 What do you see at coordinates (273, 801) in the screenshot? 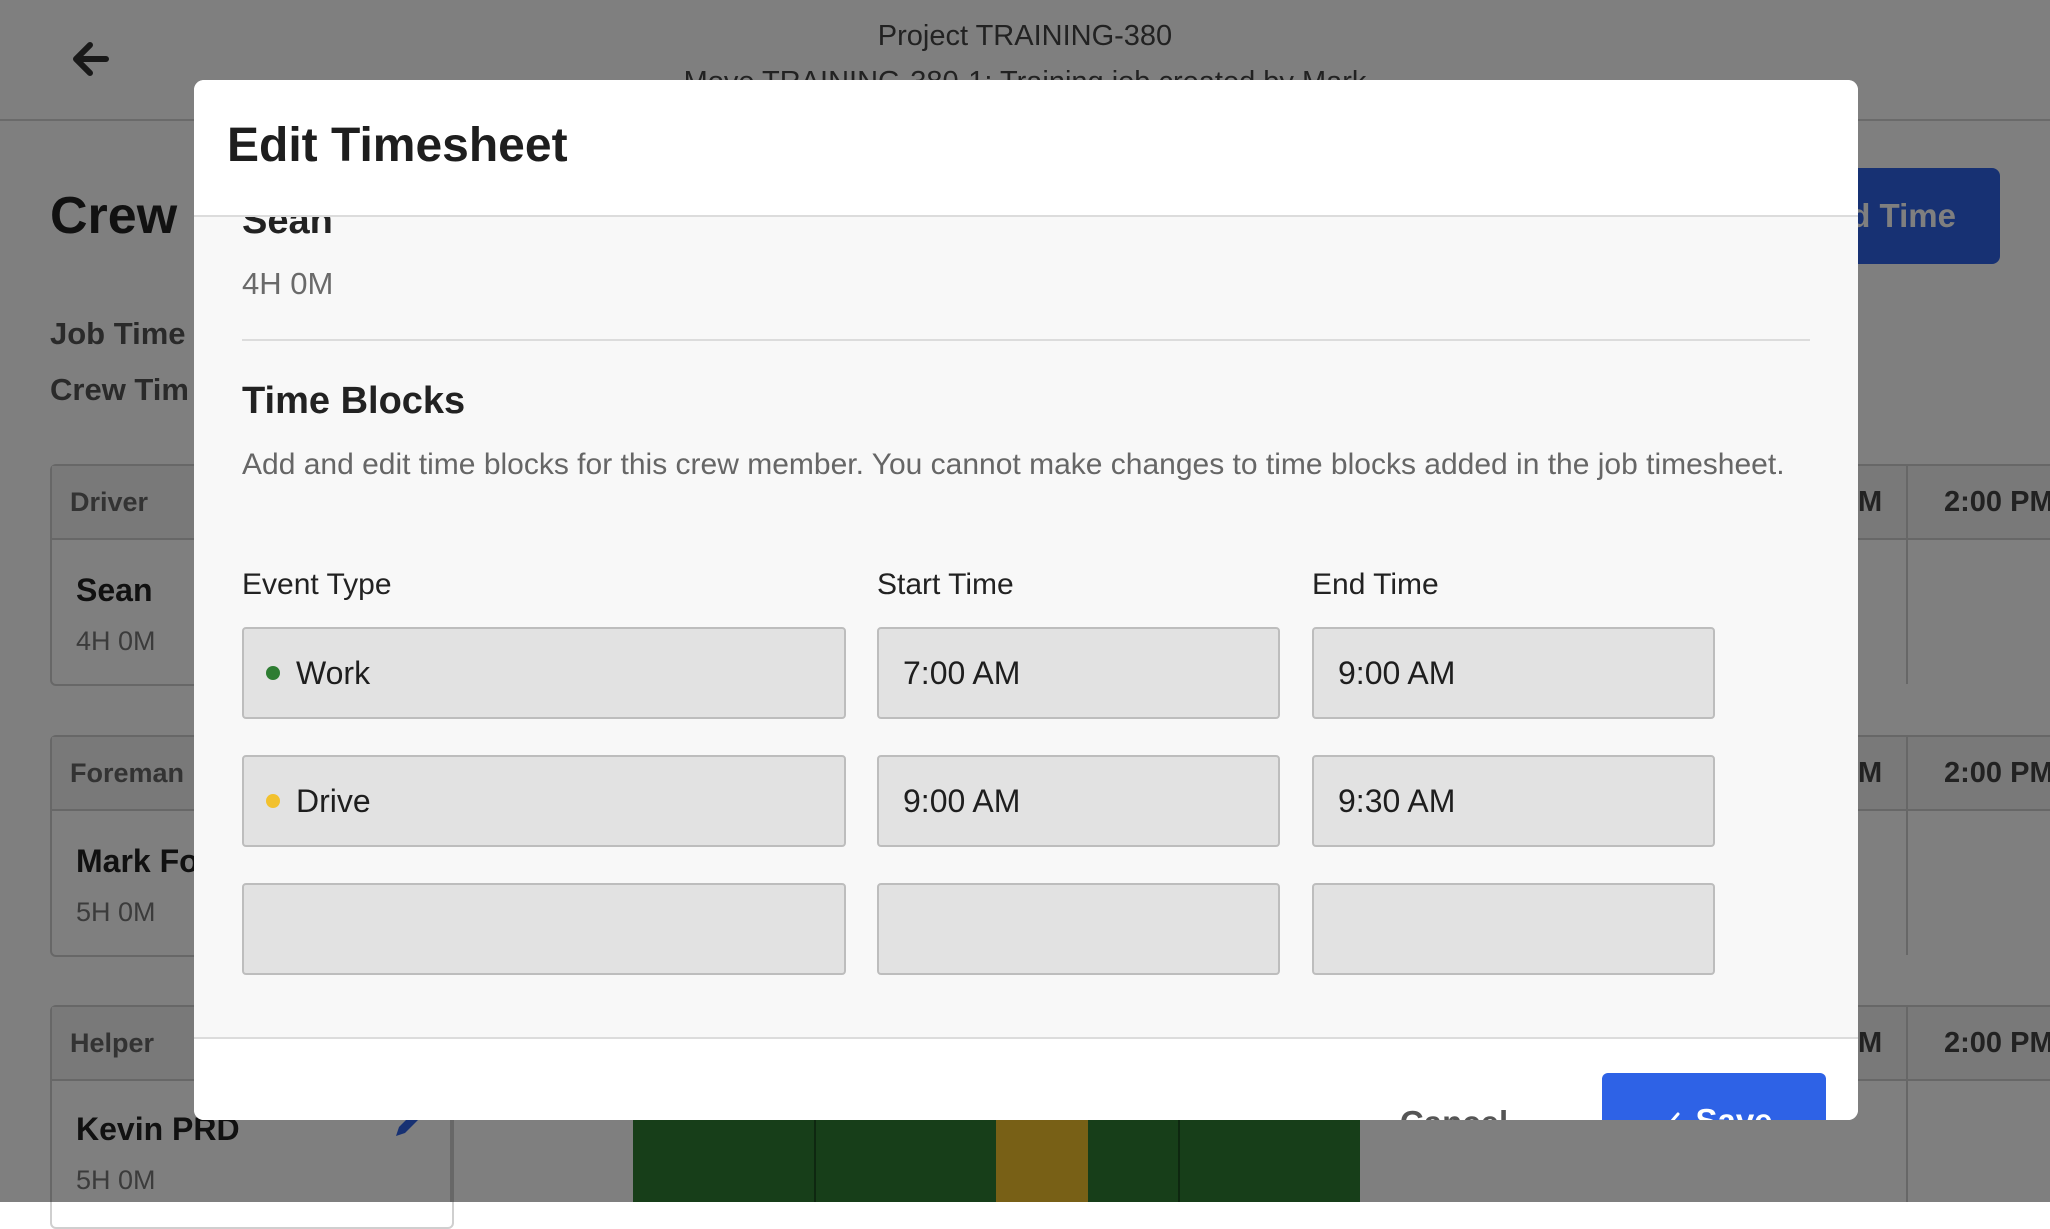
I see `drive-status-dot` at bounding box center [273, 801].